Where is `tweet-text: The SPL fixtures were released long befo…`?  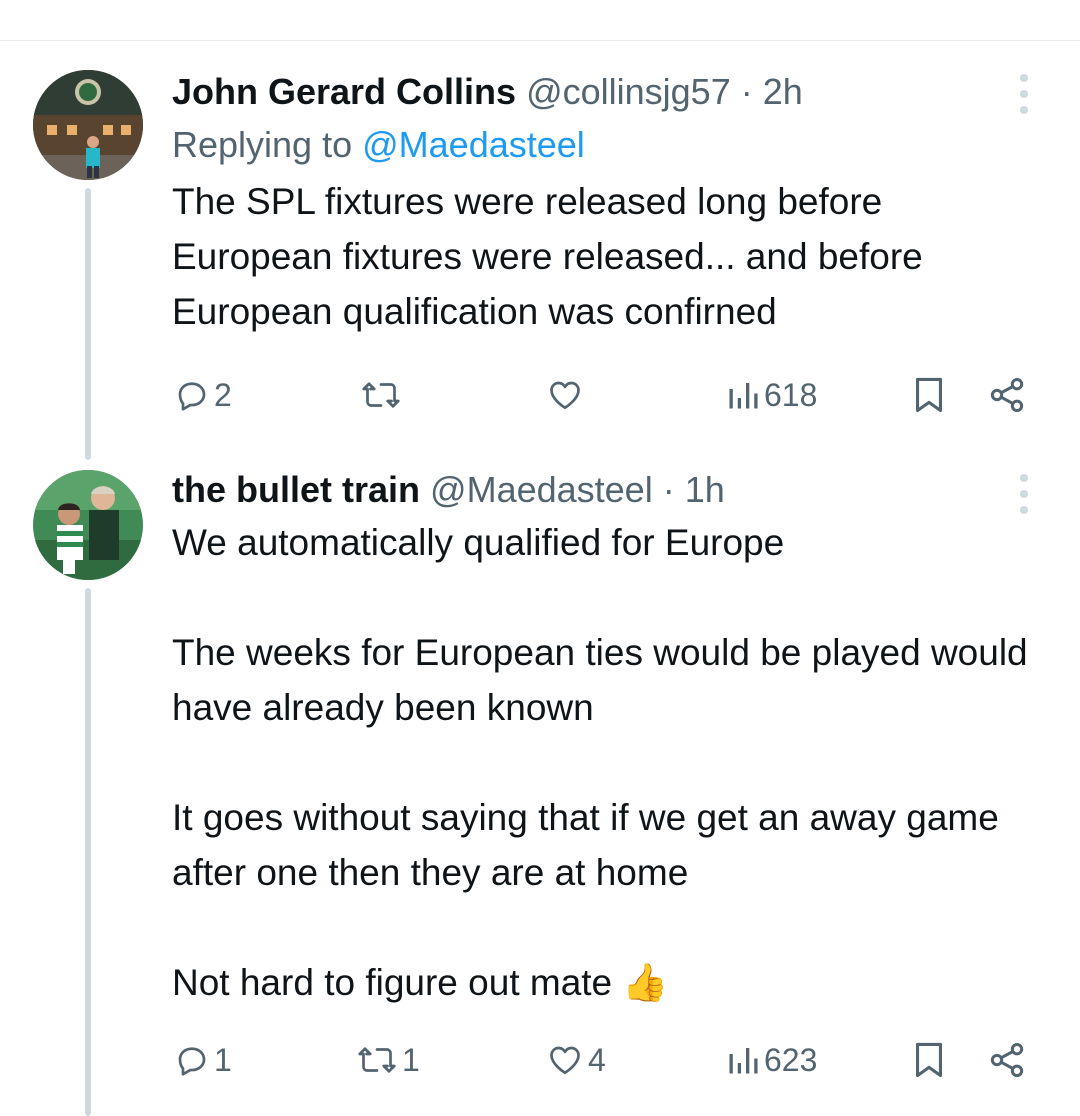 tweet-text: The SPL fixtures were released long befo… is located at coordinates (547, 256).